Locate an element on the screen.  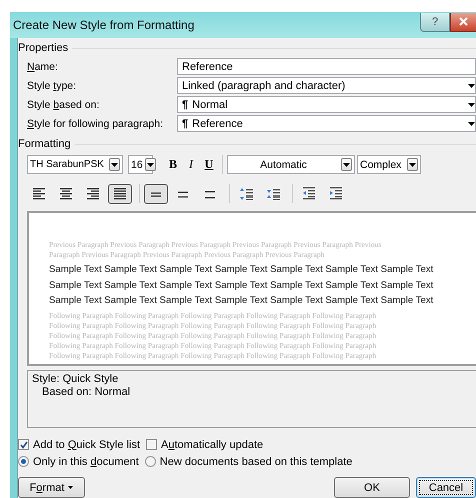
close-icon is located at coordinates (463, 21).